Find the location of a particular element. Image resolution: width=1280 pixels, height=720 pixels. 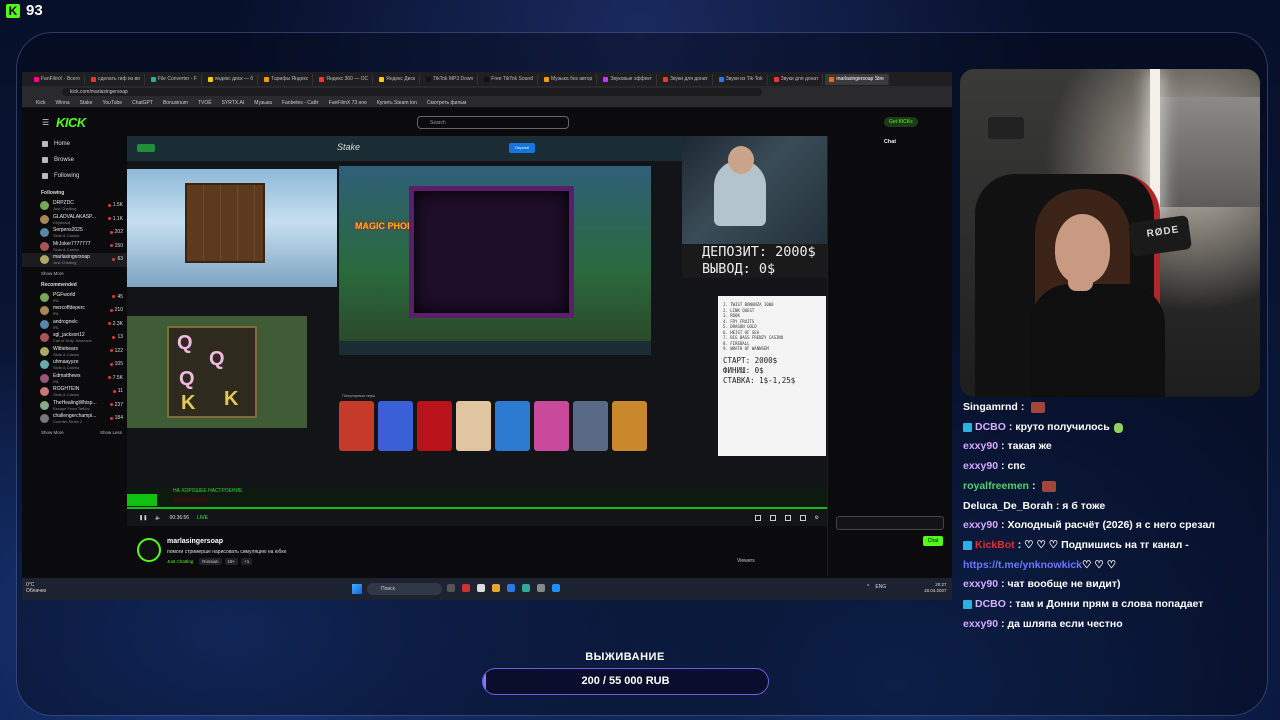

get-kicks-button: Get KICKs is located at coordinates (901, 122).